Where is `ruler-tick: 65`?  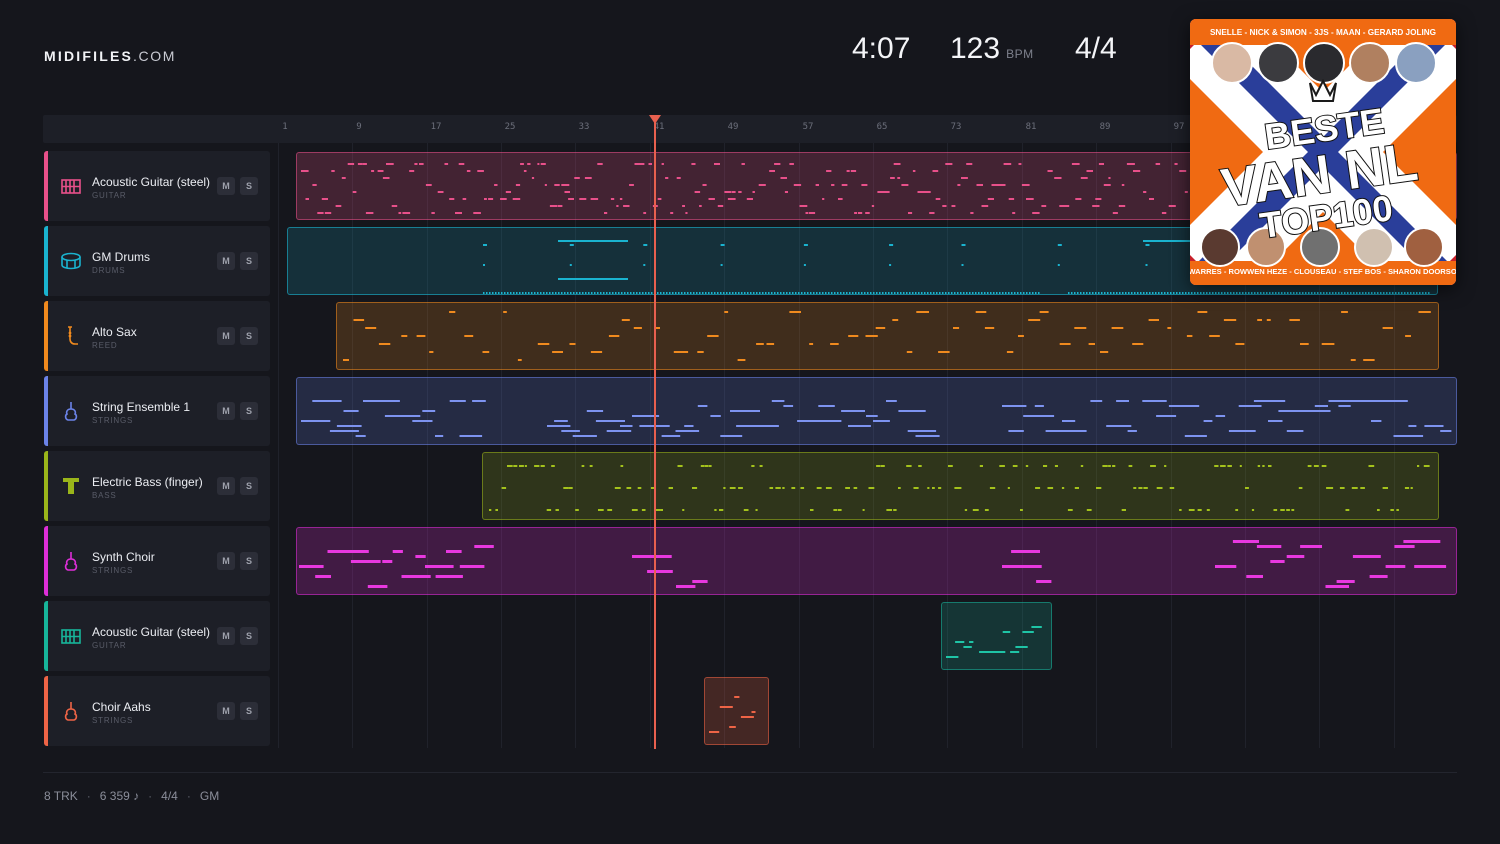 ruler-tick: 65 is located at coordinates (882, 127).